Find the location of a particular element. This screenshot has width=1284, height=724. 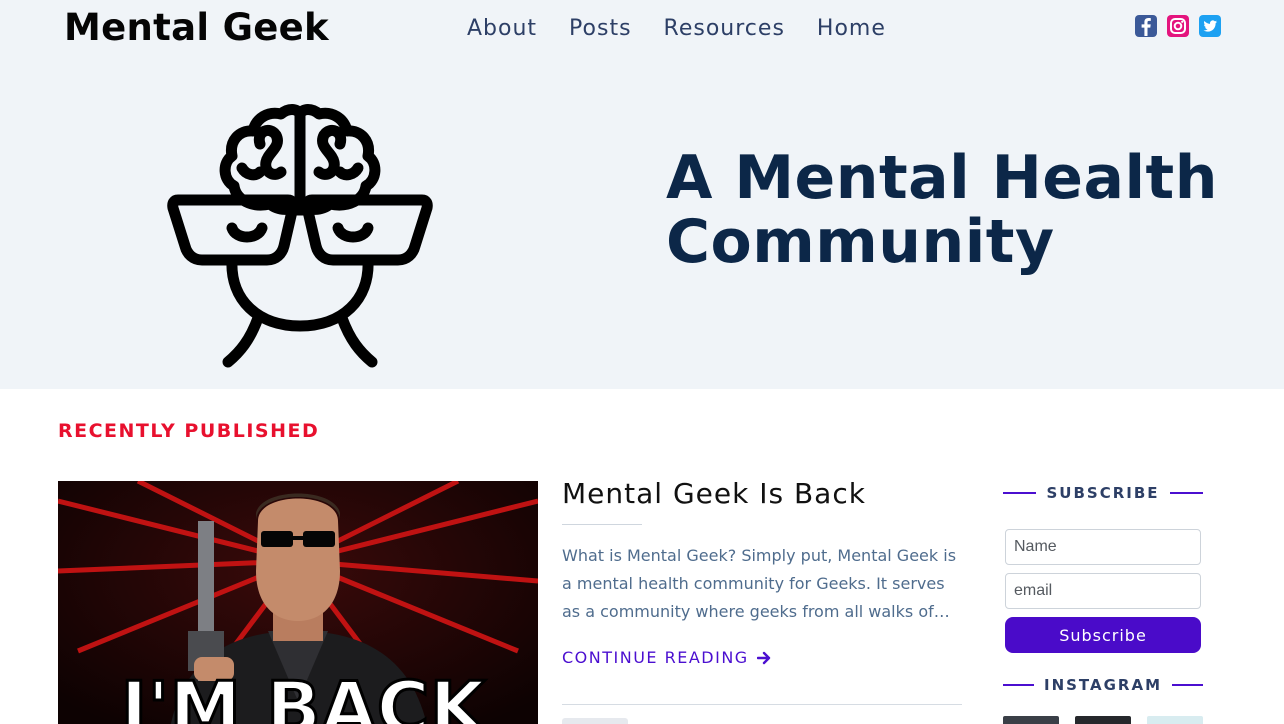

instagram-icon is located at coordinates (1178, 26).